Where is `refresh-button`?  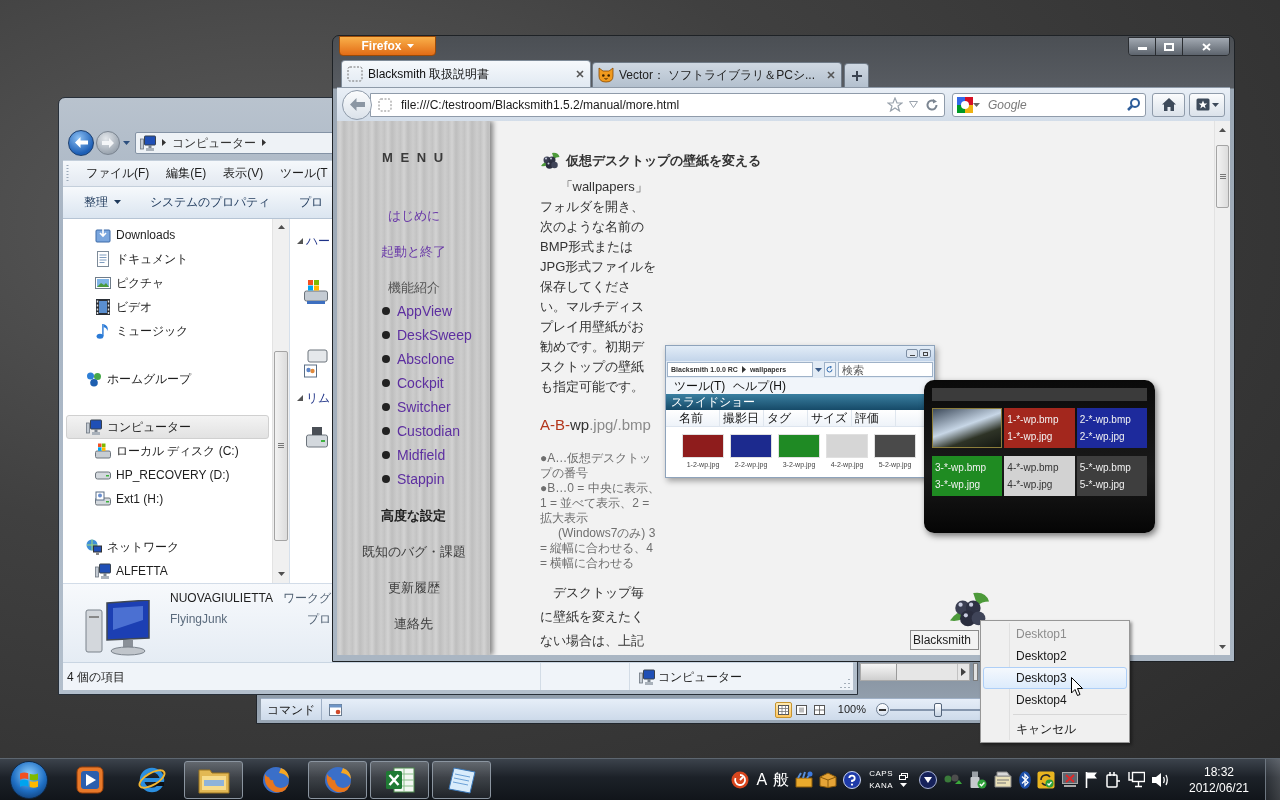 refresh-button is located at coordinates (829, 369).